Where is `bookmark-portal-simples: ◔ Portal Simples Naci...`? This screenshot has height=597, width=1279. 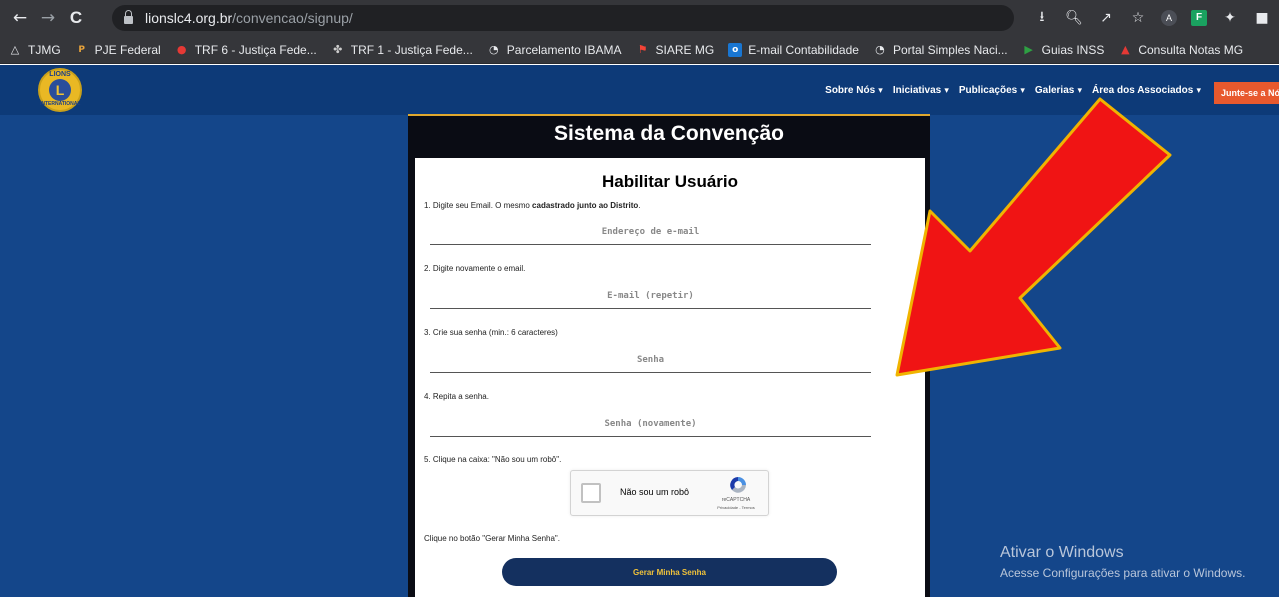 bookmark-portal-simples: ◔ Portal Simples Naci... is located at coordinates (940, 50).